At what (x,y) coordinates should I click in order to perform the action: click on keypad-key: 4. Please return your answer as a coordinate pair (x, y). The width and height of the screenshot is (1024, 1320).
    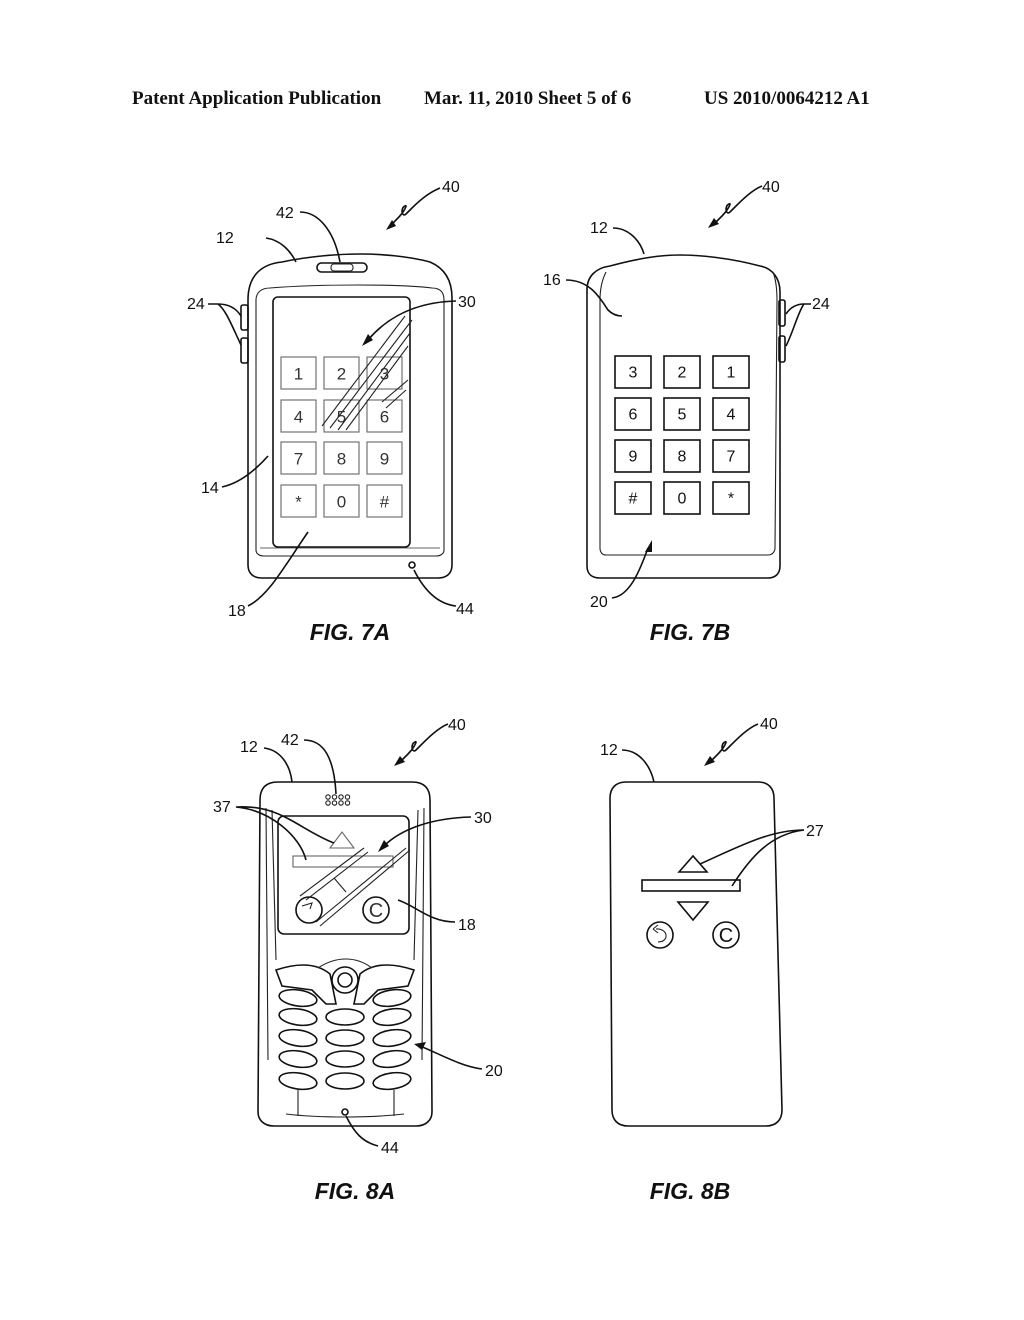
    Looking at the image, I should click on (731, 414).